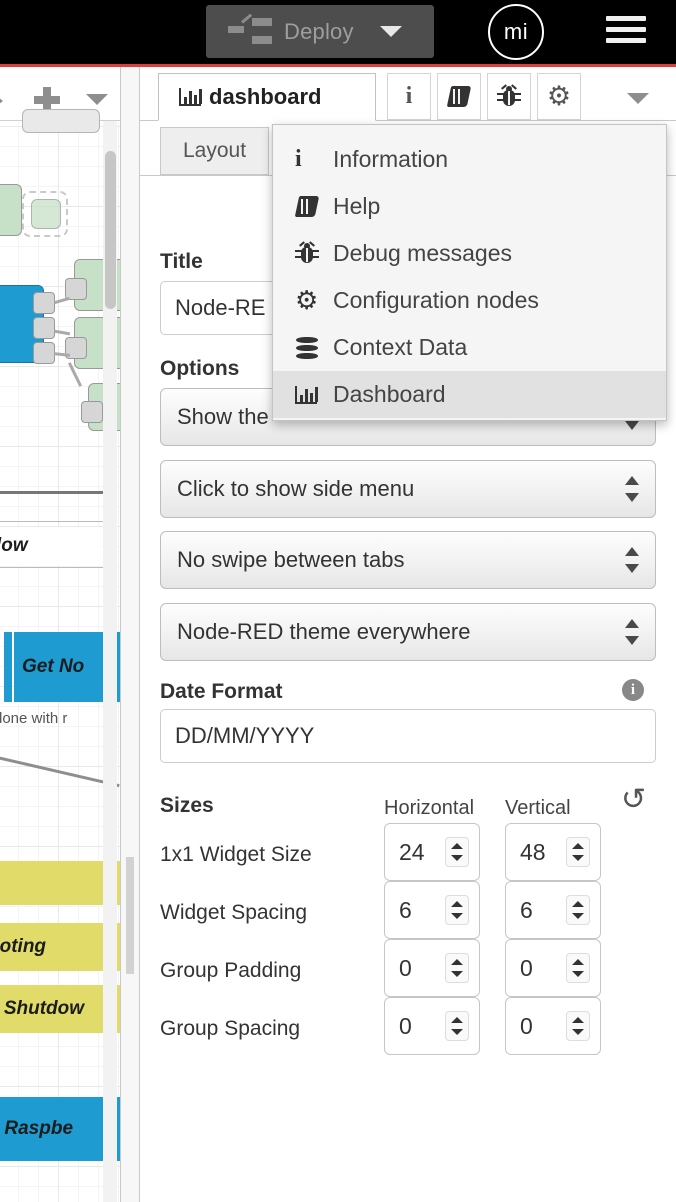 This screenshot has height=1202, width=676. I want to click on help-icon-button, so click(459, 96).